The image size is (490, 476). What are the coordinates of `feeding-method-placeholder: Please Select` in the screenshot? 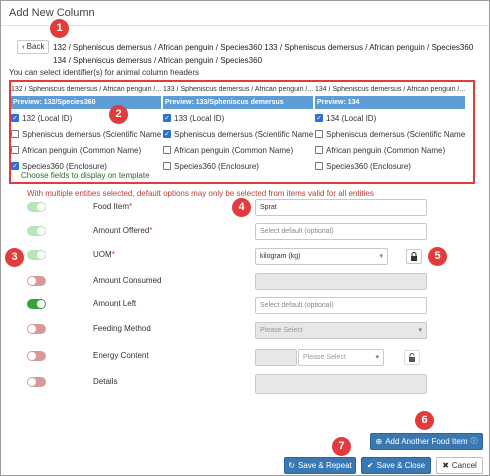 It's located at (281, 330).